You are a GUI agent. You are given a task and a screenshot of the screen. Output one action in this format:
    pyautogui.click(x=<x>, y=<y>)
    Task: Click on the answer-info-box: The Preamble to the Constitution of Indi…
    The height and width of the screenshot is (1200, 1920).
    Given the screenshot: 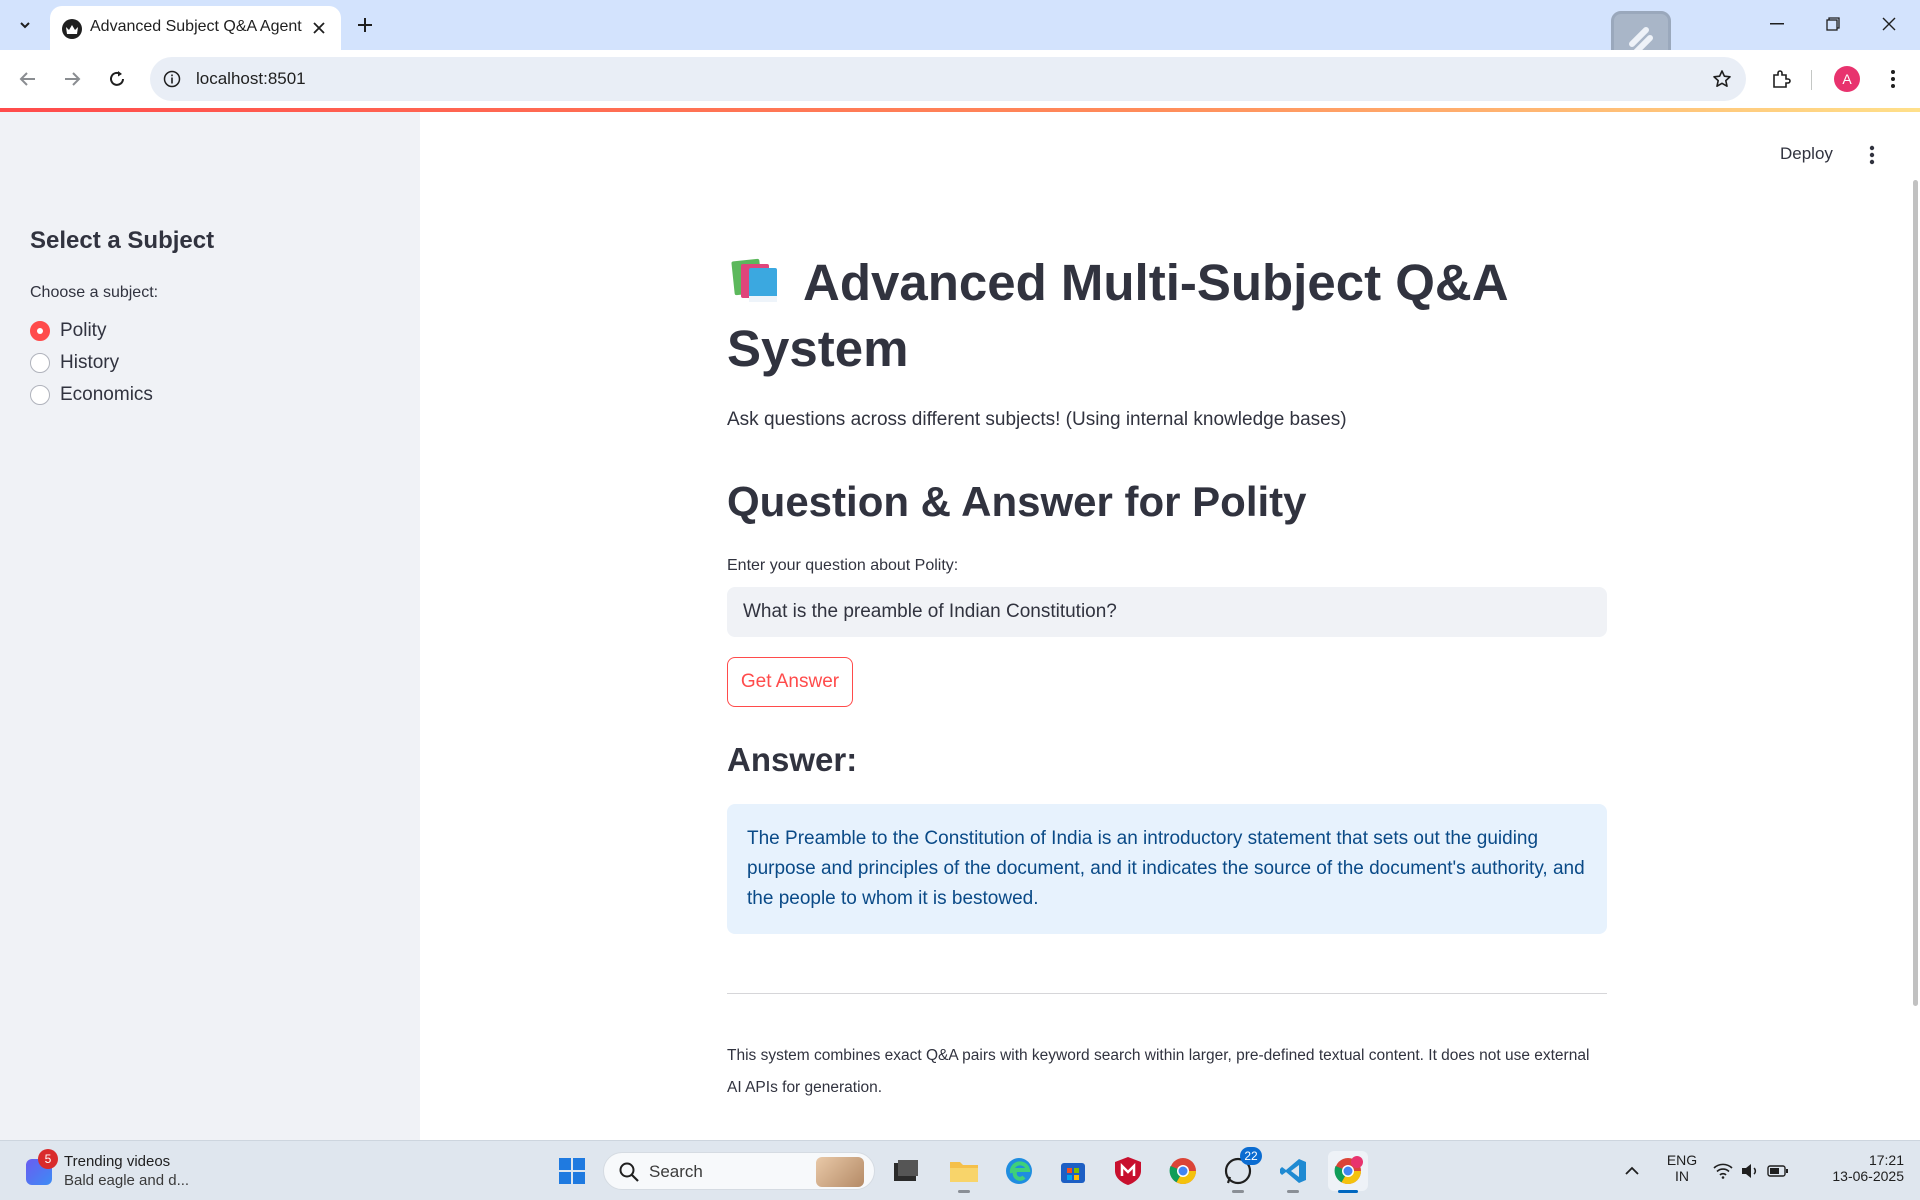 What is the action you would take?
    pyautogui.click(x=1167, y=869)
    